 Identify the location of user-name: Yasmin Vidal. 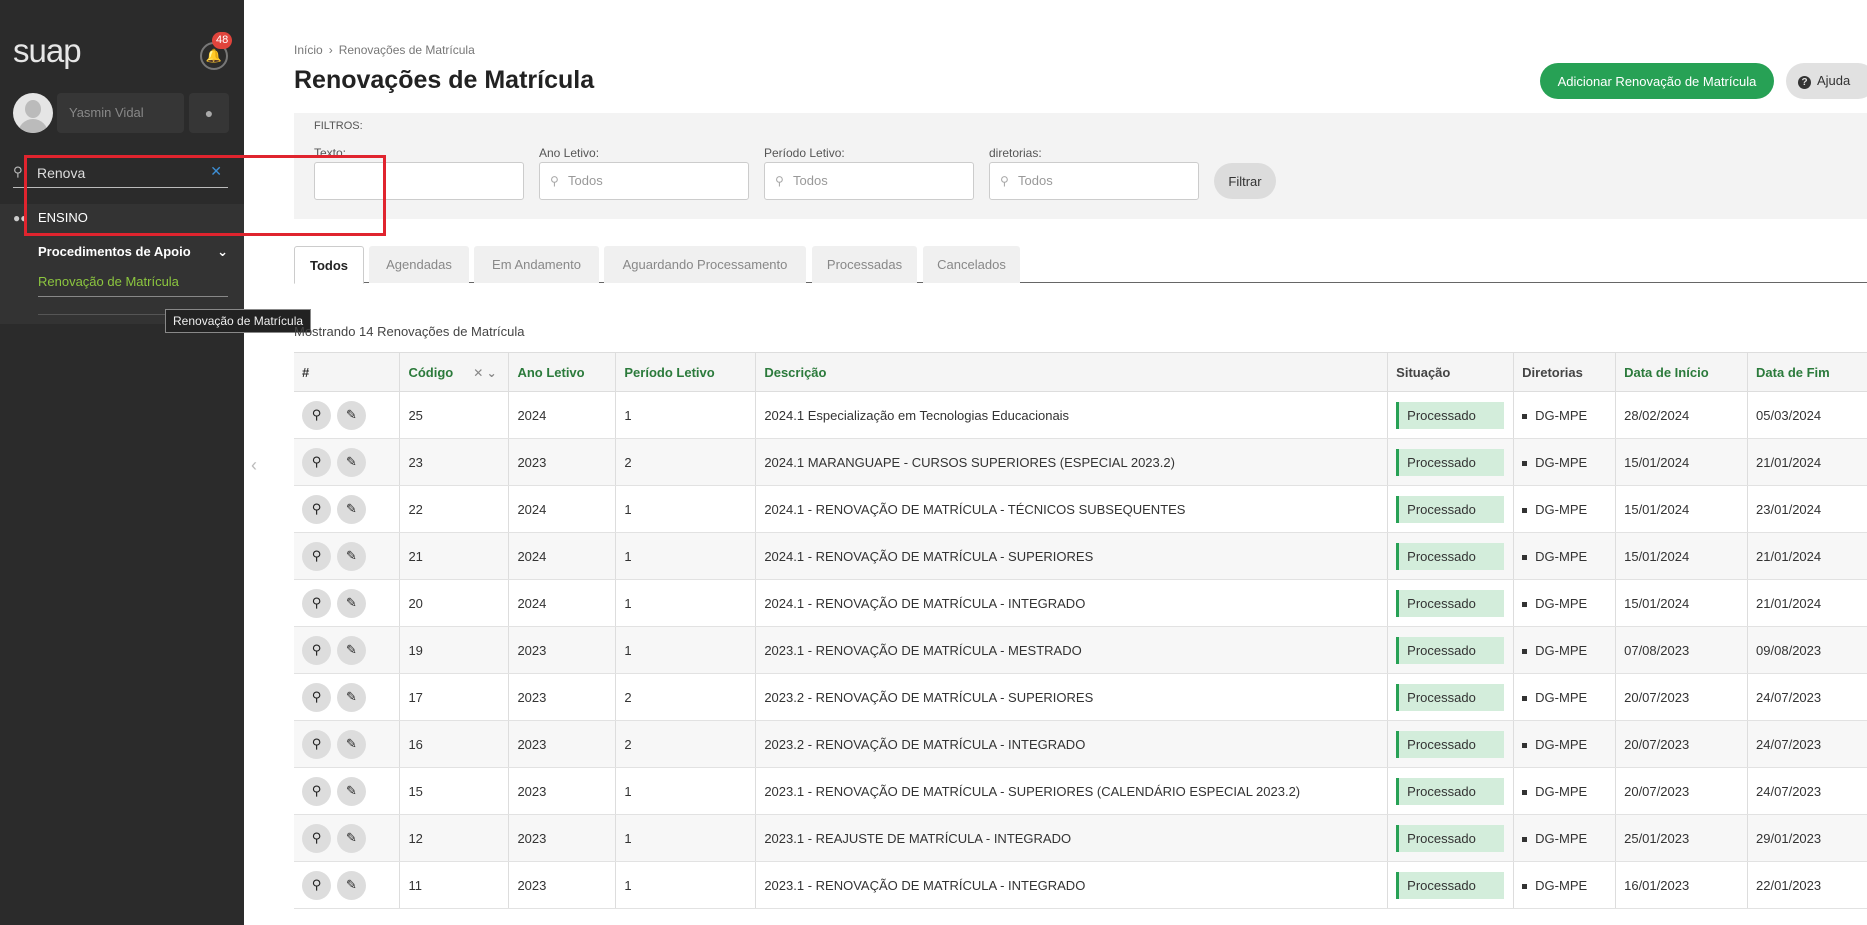
(120, 113).